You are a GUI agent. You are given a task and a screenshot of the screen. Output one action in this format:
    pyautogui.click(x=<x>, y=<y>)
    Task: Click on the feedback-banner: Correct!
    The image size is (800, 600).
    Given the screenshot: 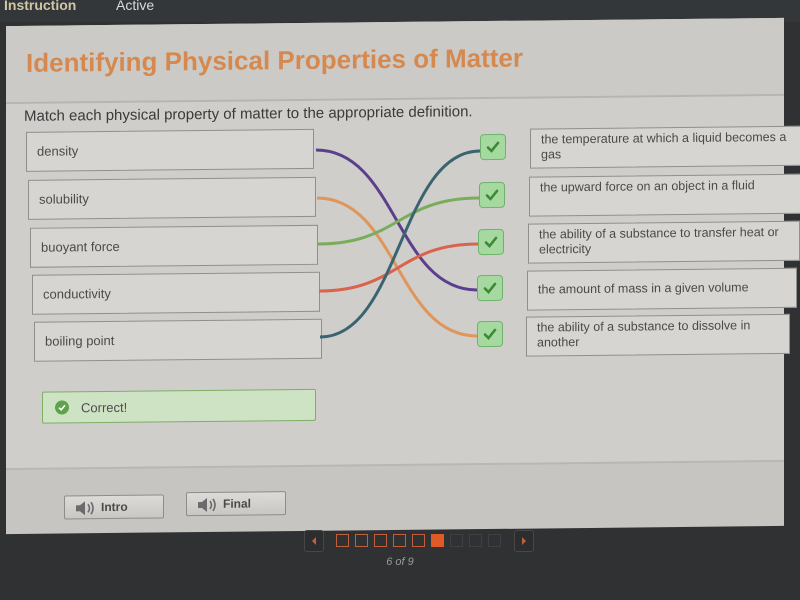 What is the action you would take?
    pyautogui.click(x=179, y=406)
    